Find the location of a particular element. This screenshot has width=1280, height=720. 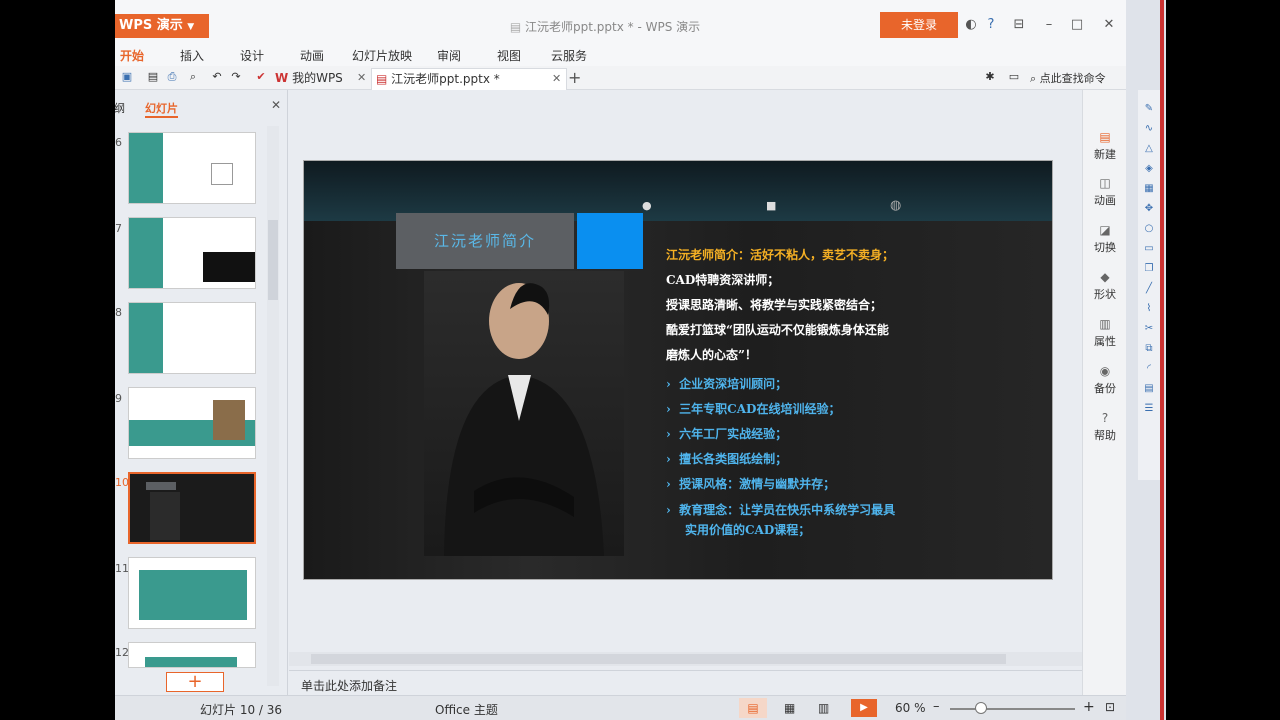

move-icon: ✥ is located at coordinates (1149, 209).